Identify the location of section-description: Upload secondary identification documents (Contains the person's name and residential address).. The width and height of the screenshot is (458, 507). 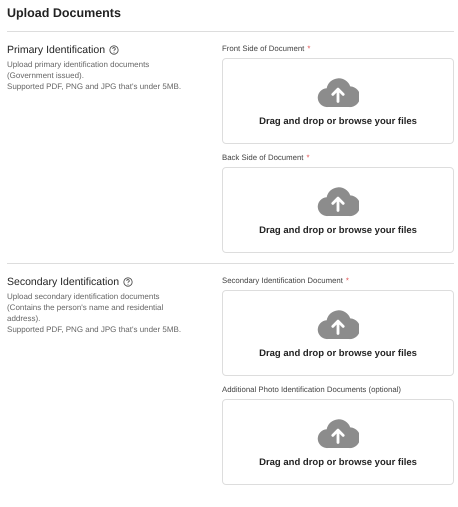
(85, 307).